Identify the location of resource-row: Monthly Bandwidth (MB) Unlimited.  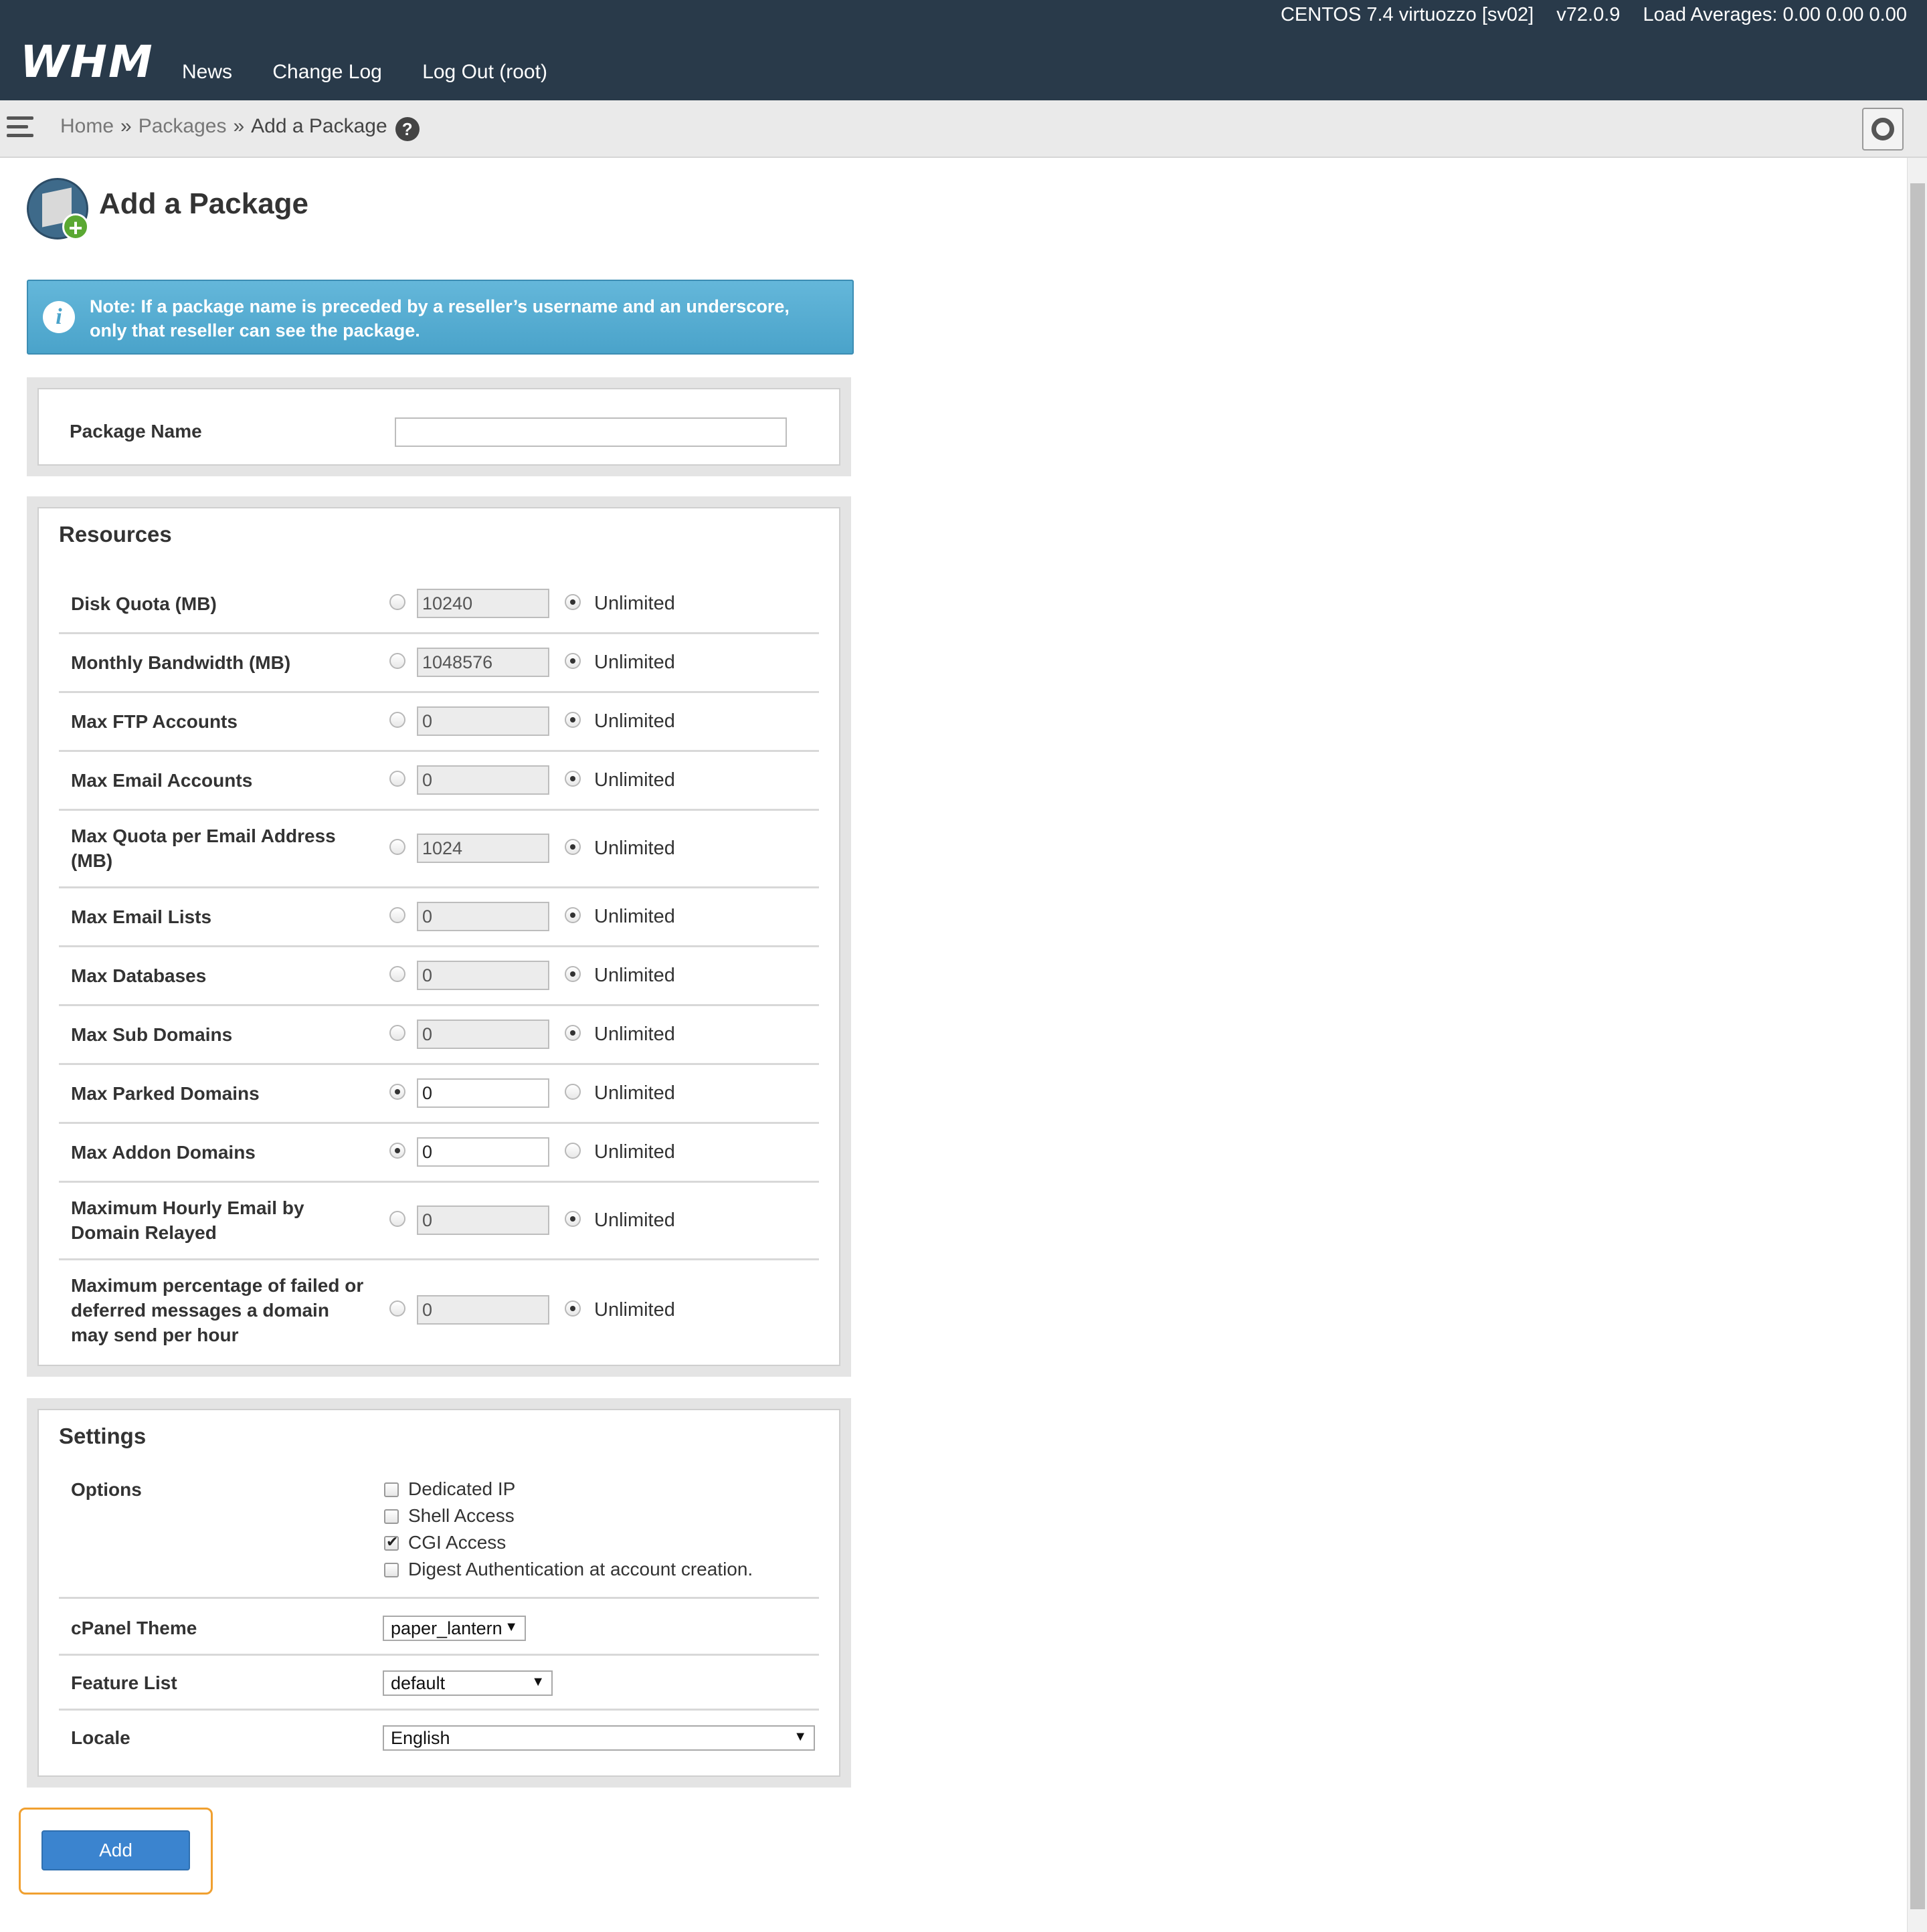
(439, 663).